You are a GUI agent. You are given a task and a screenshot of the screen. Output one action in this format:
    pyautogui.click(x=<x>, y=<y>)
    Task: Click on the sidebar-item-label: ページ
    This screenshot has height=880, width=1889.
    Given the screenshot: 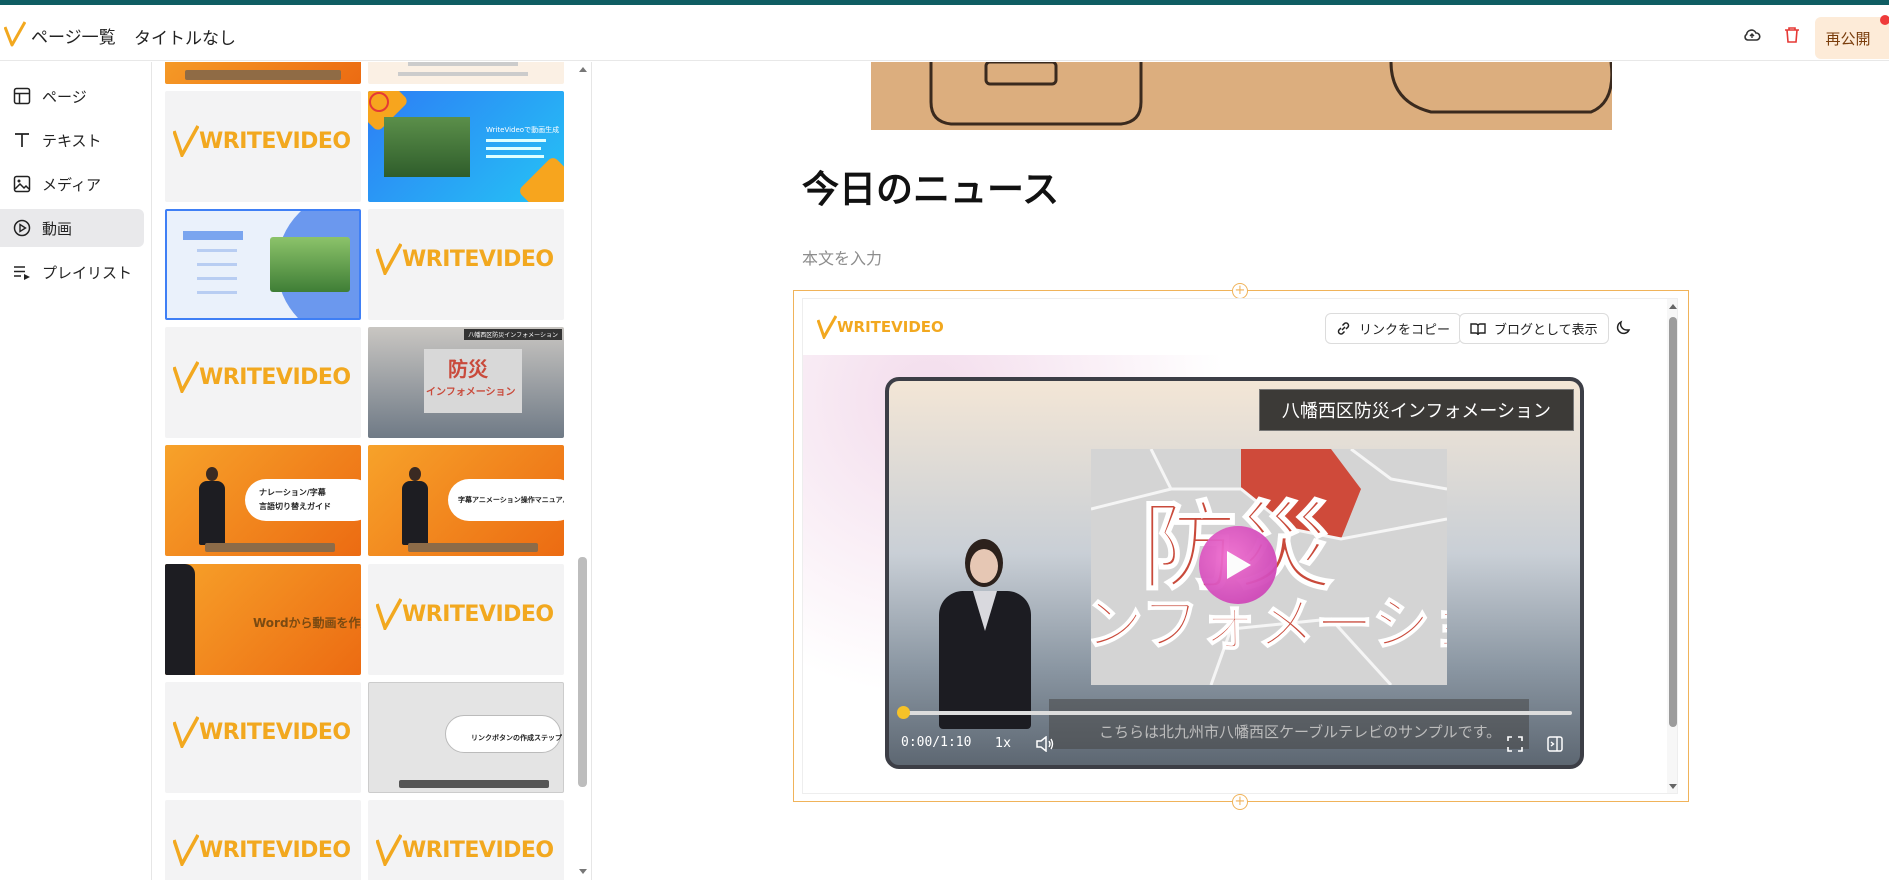 What is the action you would take?
    pyautogui.click(x=64, y=96)
    